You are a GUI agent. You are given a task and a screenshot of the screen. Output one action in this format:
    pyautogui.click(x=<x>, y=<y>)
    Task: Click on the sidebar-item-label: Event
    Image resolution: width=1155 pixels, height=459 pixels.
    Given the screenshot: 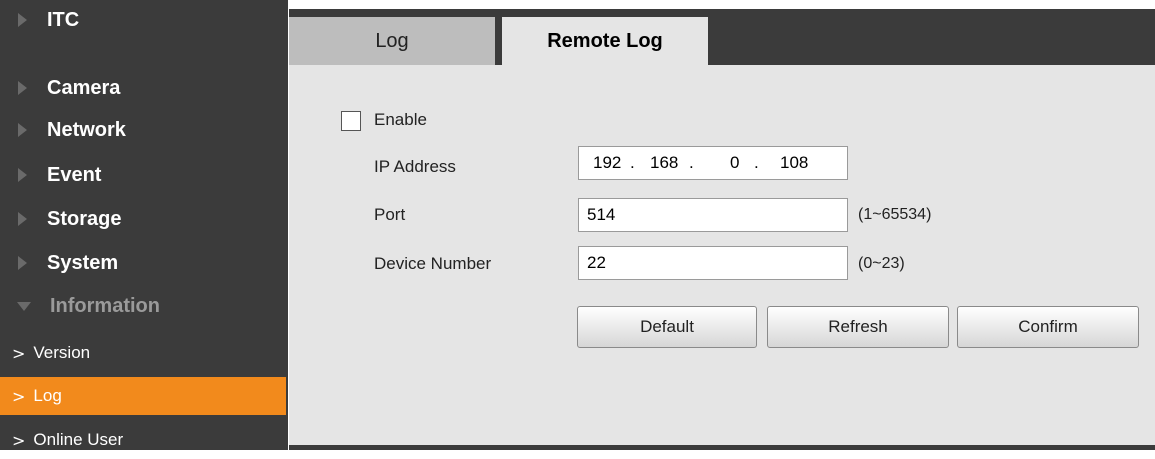 What is the action you would take?
    pyautogui.click(x=74, y=174)
    